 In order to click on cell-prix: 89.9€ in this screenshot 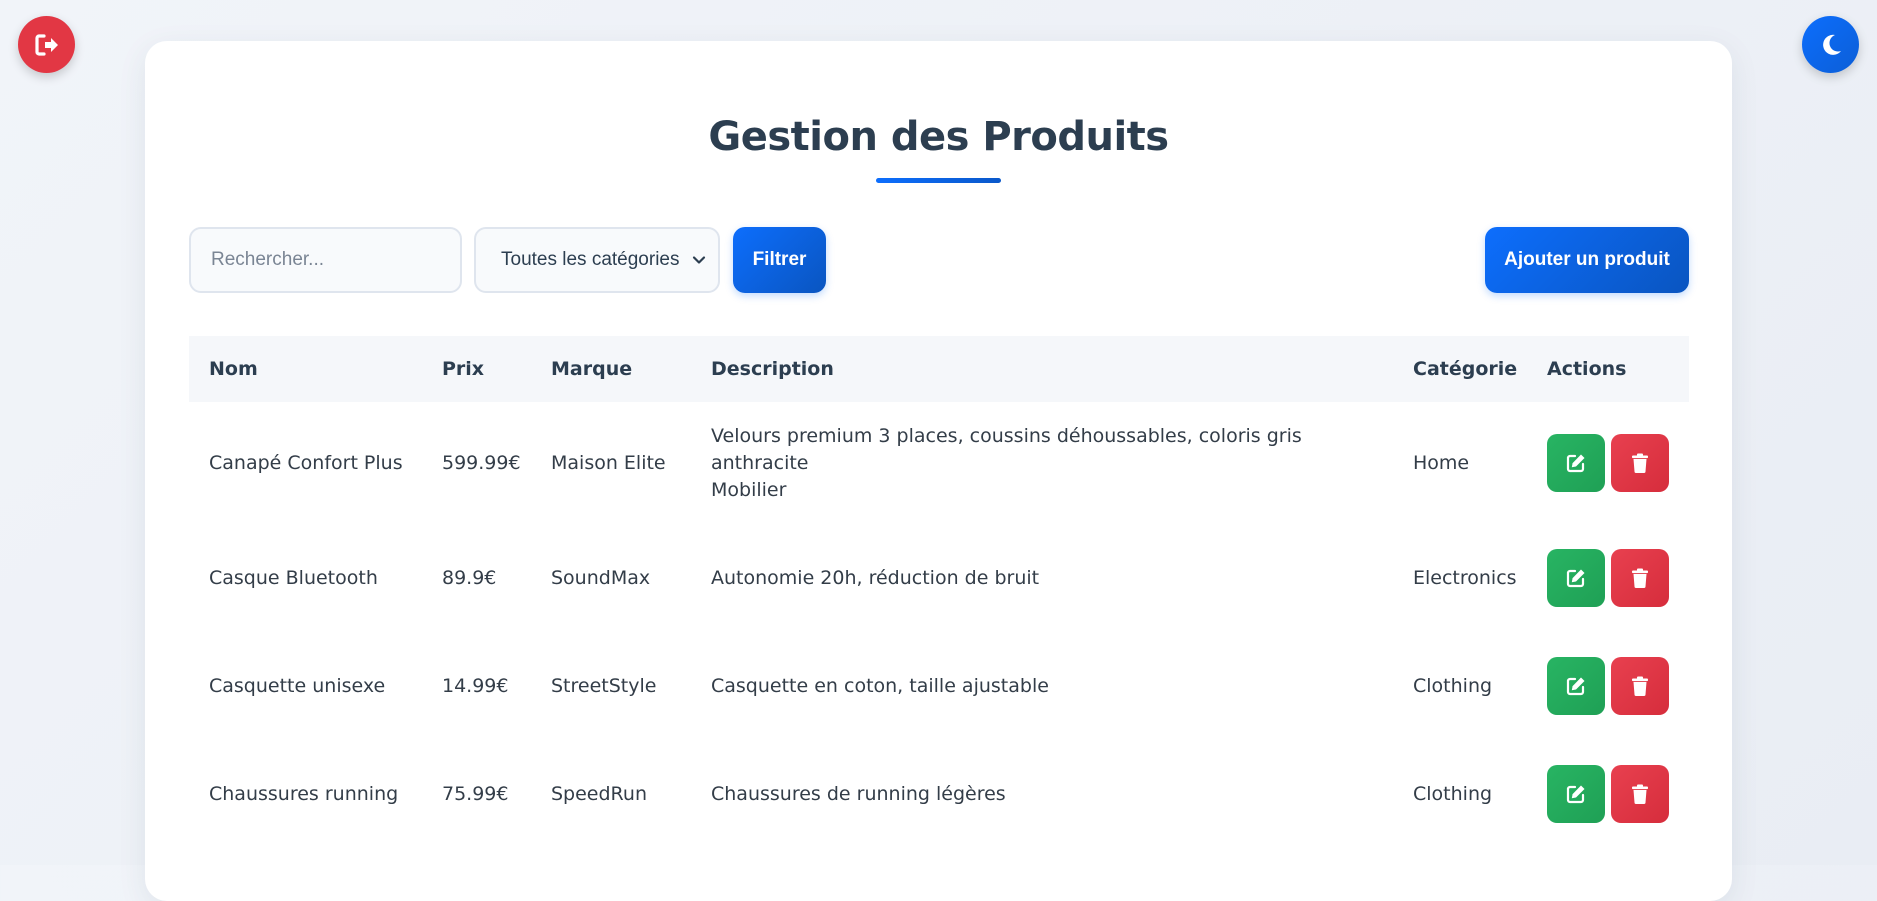, I will do `click(469, 578)`.